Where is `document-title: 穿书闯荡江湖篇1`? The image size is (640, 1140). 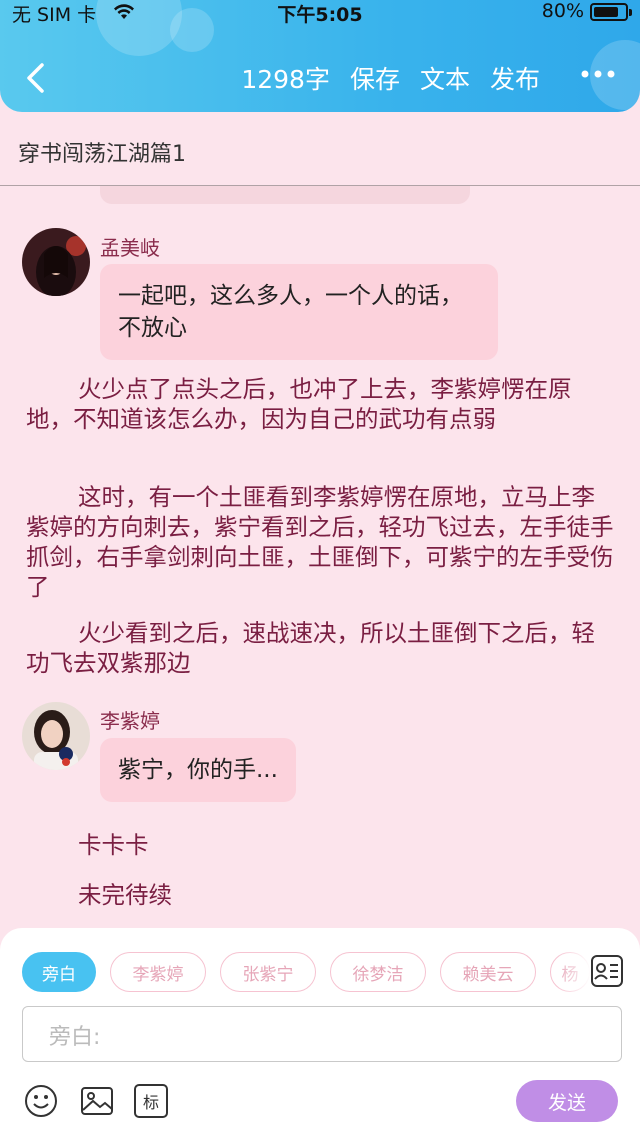 document-title: 穿书闯荡江湖篇1 is located at coordinates (102, 152).